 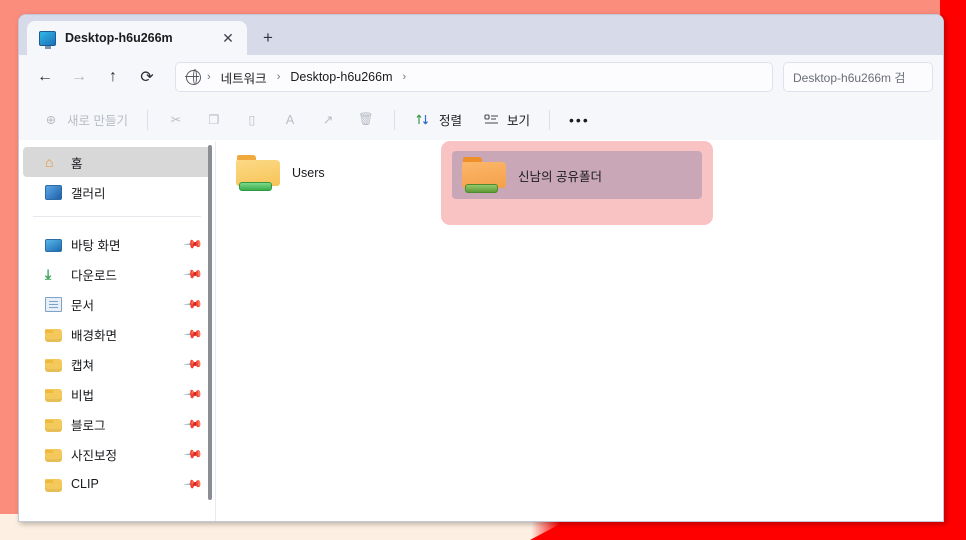 What do you see at coordinates (47, 39) in the screenshot?
I see `monitor-icon` at bounding box center [47, 39].